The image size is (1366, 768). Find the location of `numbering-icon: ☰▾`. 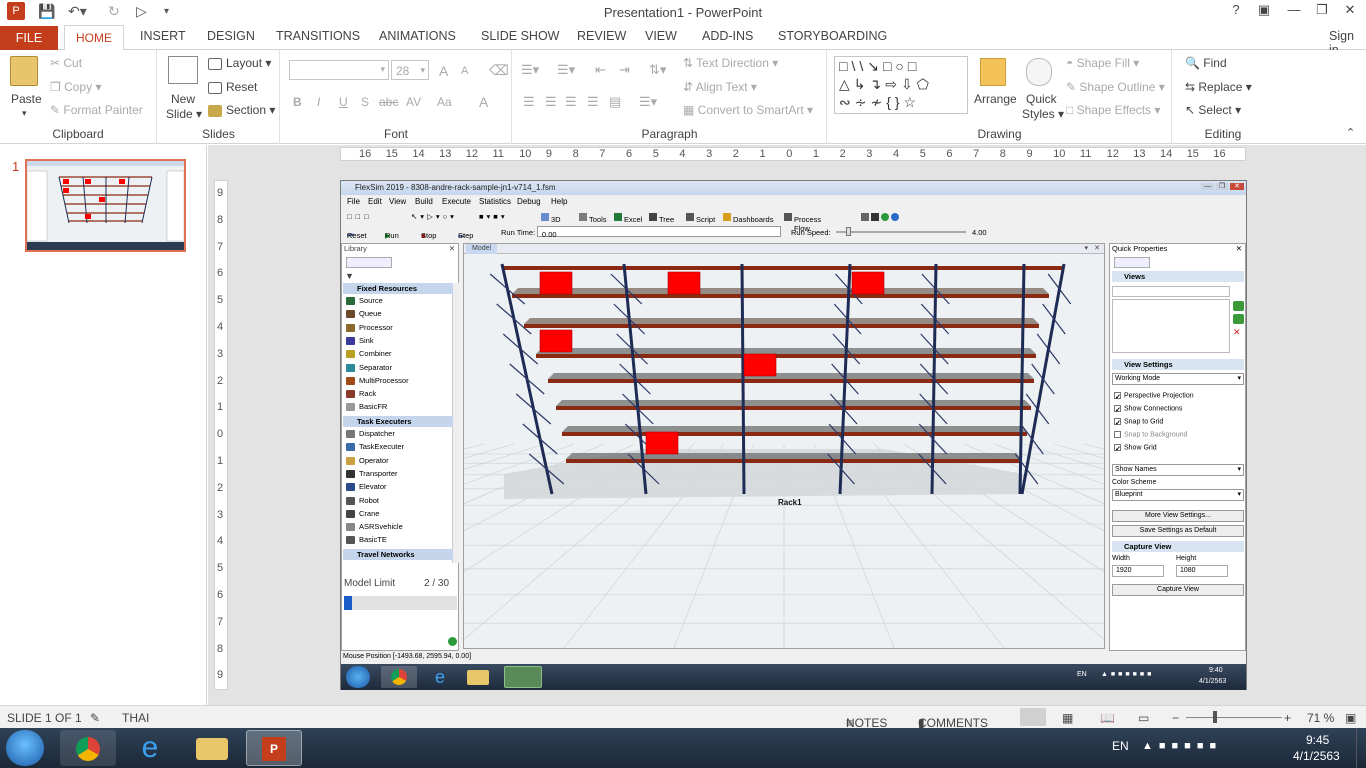

numbering-icon: ☰▾ is located at coordinates (566, 70).